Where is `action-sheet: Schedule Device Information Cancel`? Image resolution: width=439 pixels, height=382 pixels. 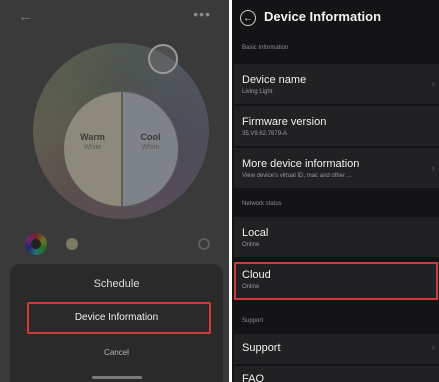
action-sheet: Schedule Device Information Cancel is located at coordinates (116, 323).